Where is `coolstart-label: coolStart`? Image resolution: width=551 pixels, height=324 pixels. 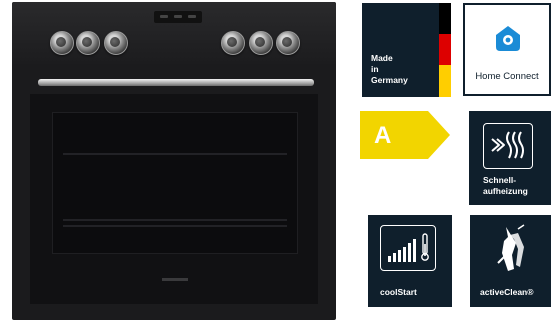 coolstart-label: coolStart is located at coordinates (398, 292).